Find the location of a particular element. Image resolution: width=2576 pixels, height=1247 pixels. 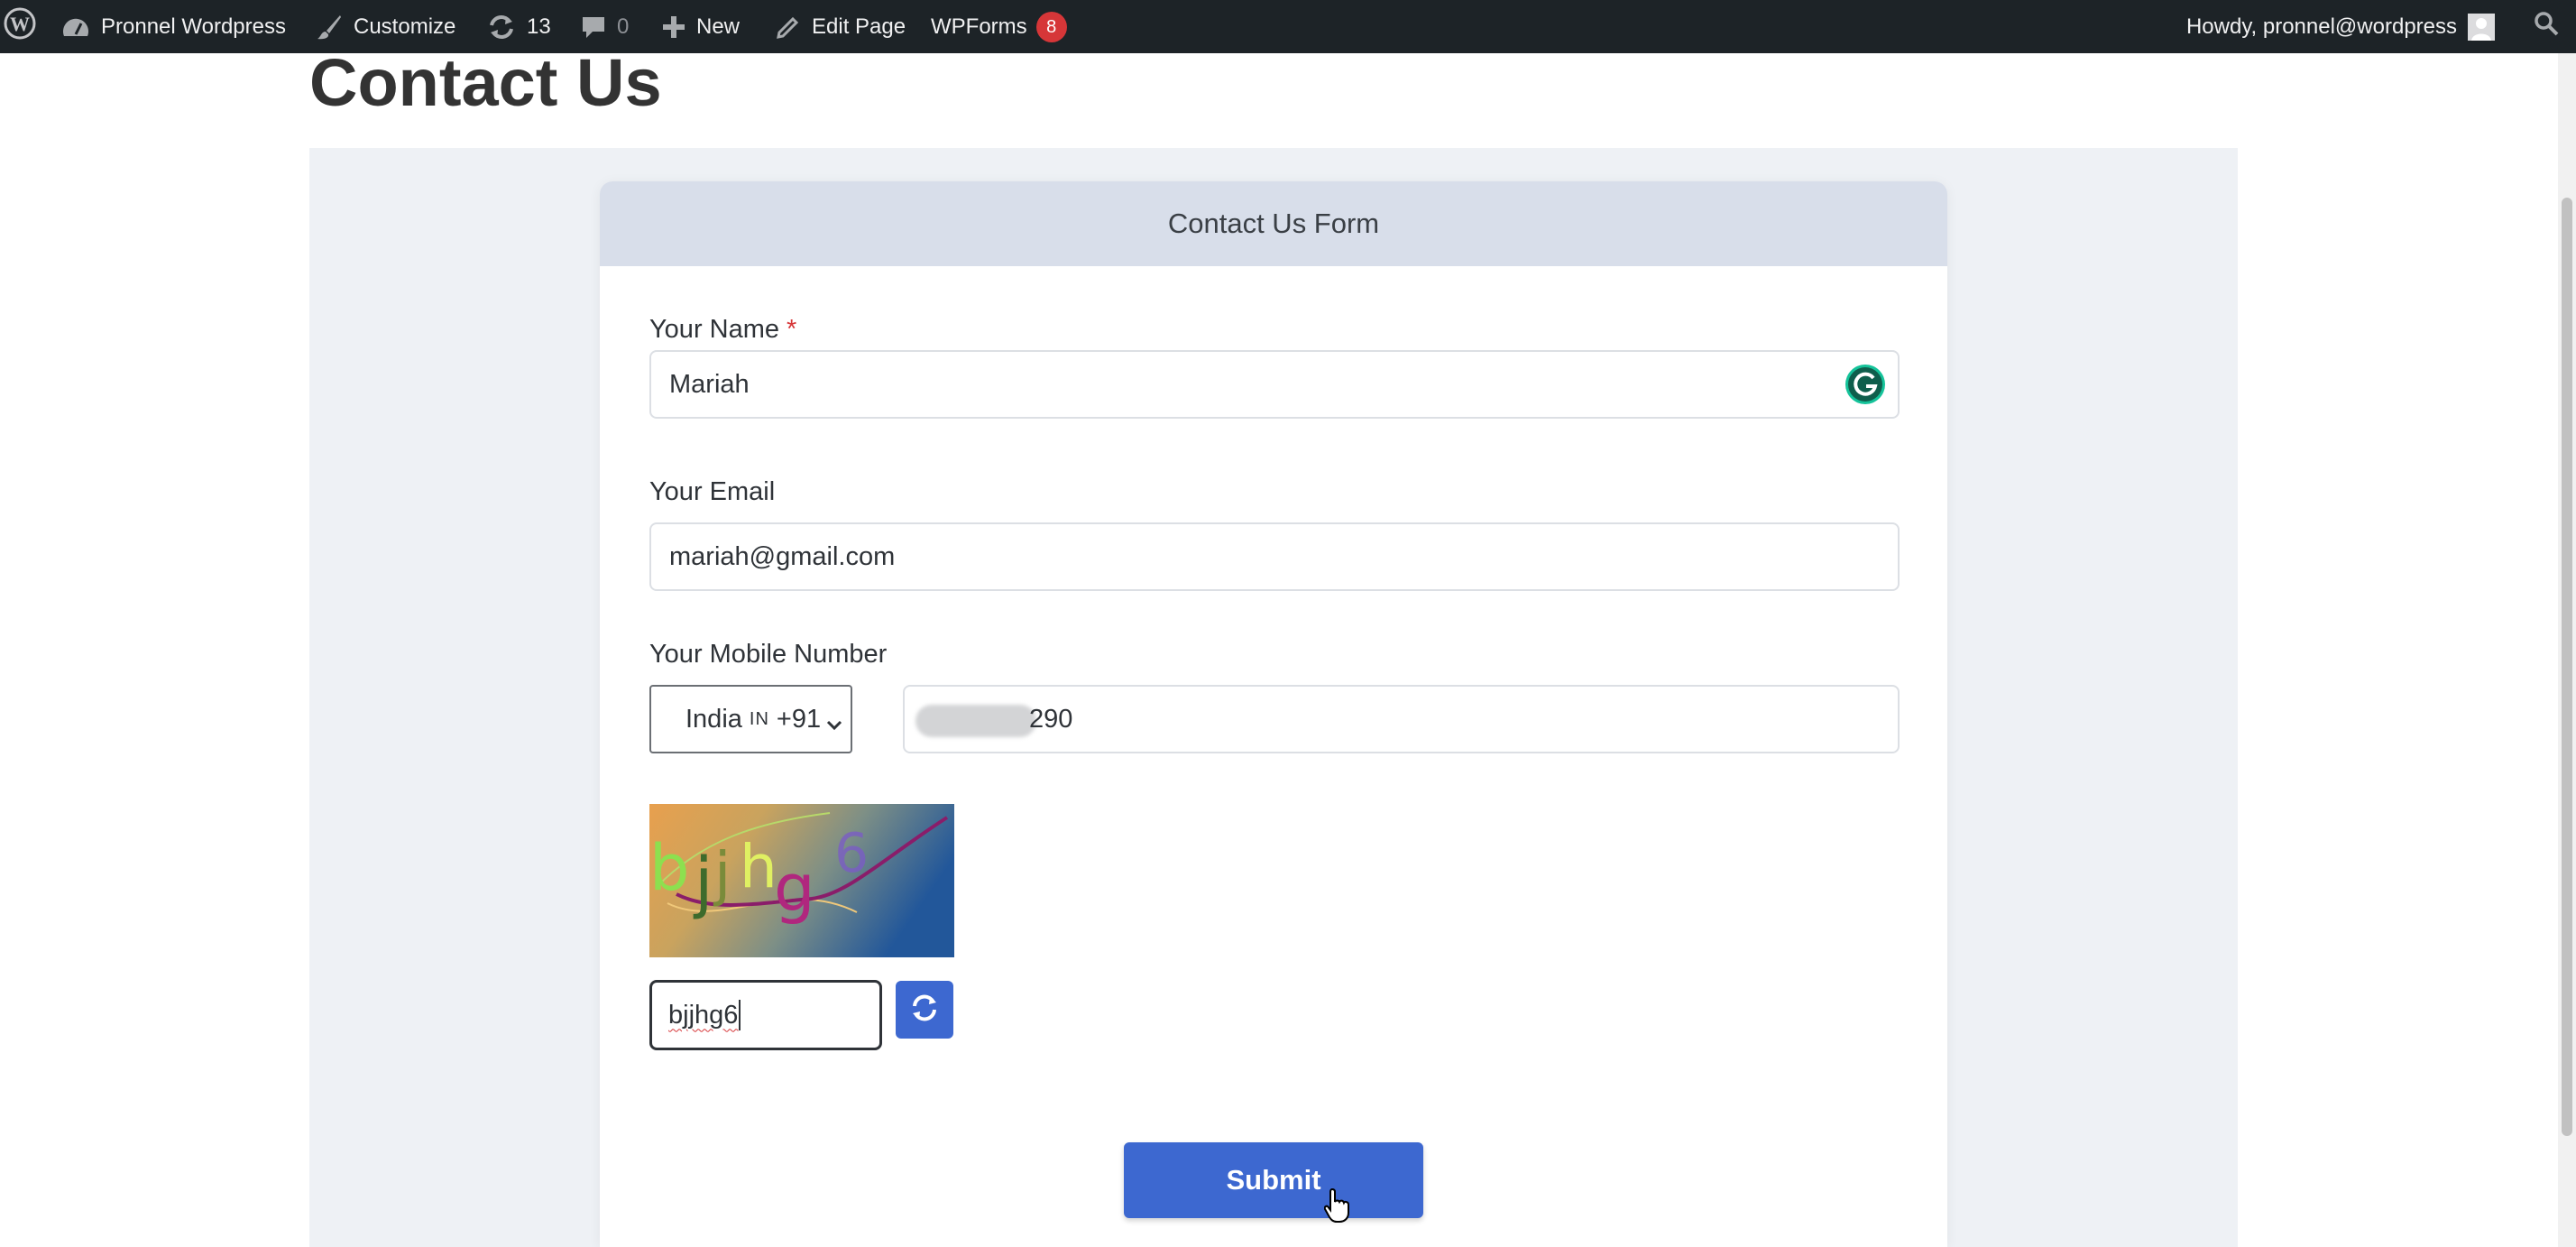

hand-cursor-icon is located at coordinates (1337, 1207).